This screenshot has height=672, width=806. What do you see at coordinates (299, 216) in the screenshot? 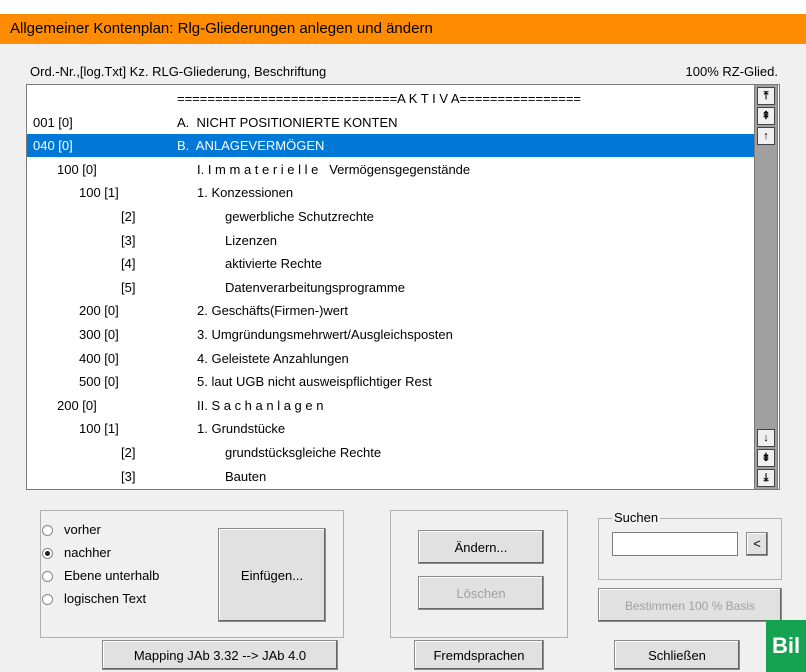
I see `list-item-text: gewerbliche Schutzrechte` at bounding box center [299, 216].